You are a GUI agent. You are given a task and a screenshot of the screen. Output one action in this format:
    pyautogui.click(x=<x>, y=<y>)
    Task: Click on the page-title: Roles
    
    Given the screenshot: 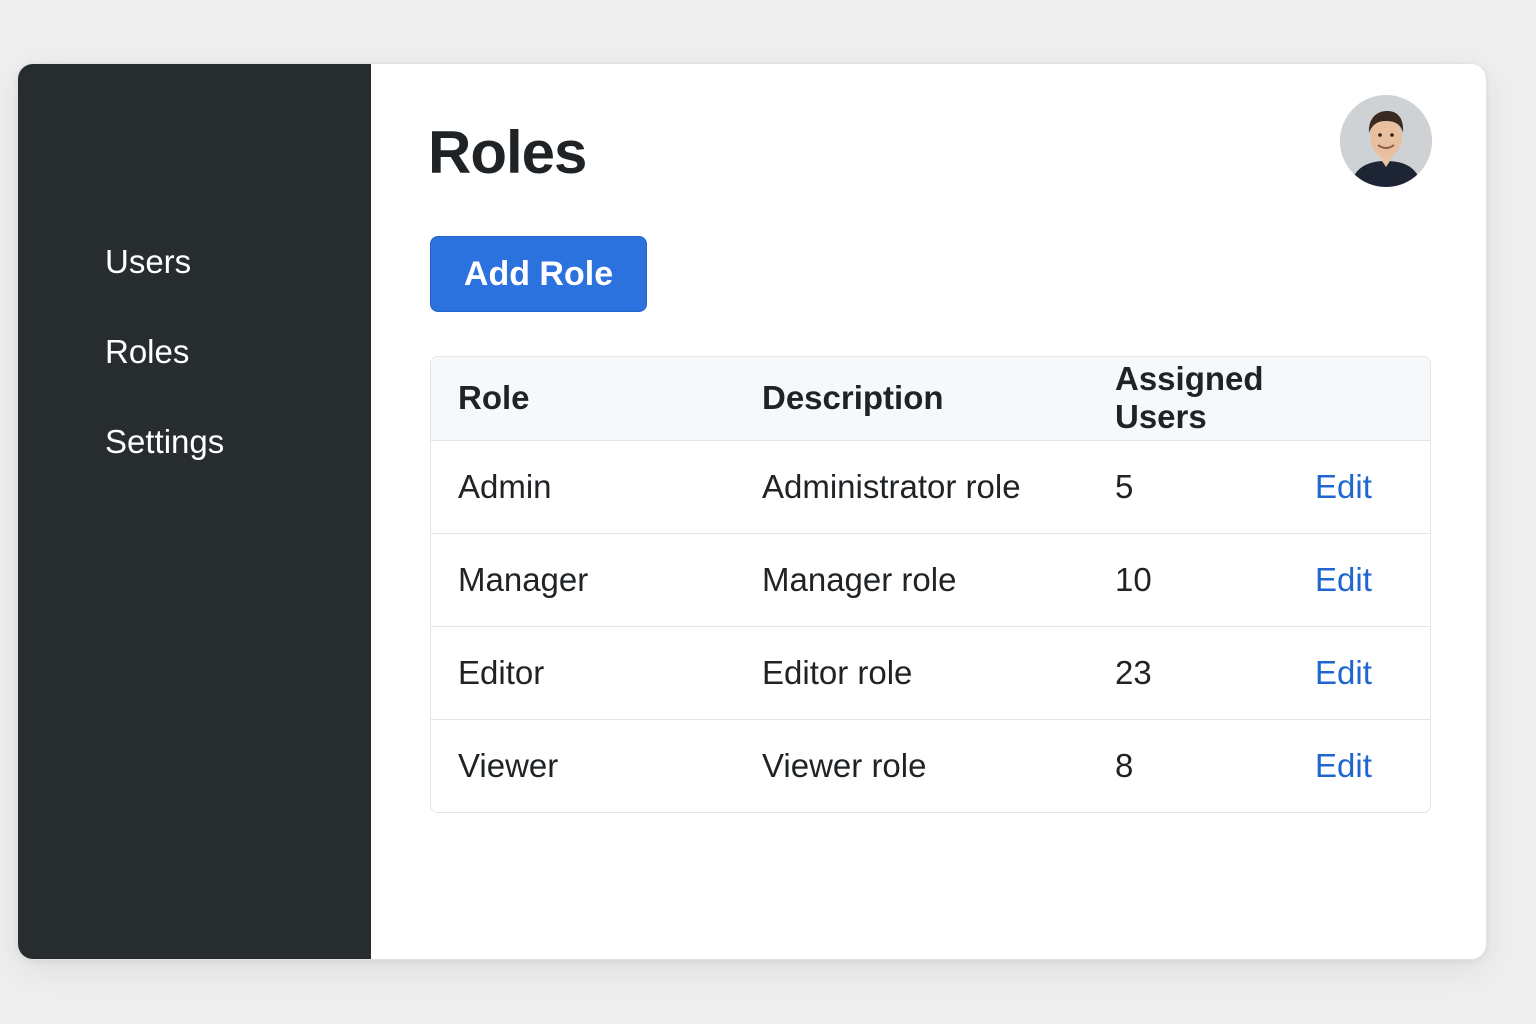 What is the action you would take?
    pyautogui.click(x=507, y=152)
    